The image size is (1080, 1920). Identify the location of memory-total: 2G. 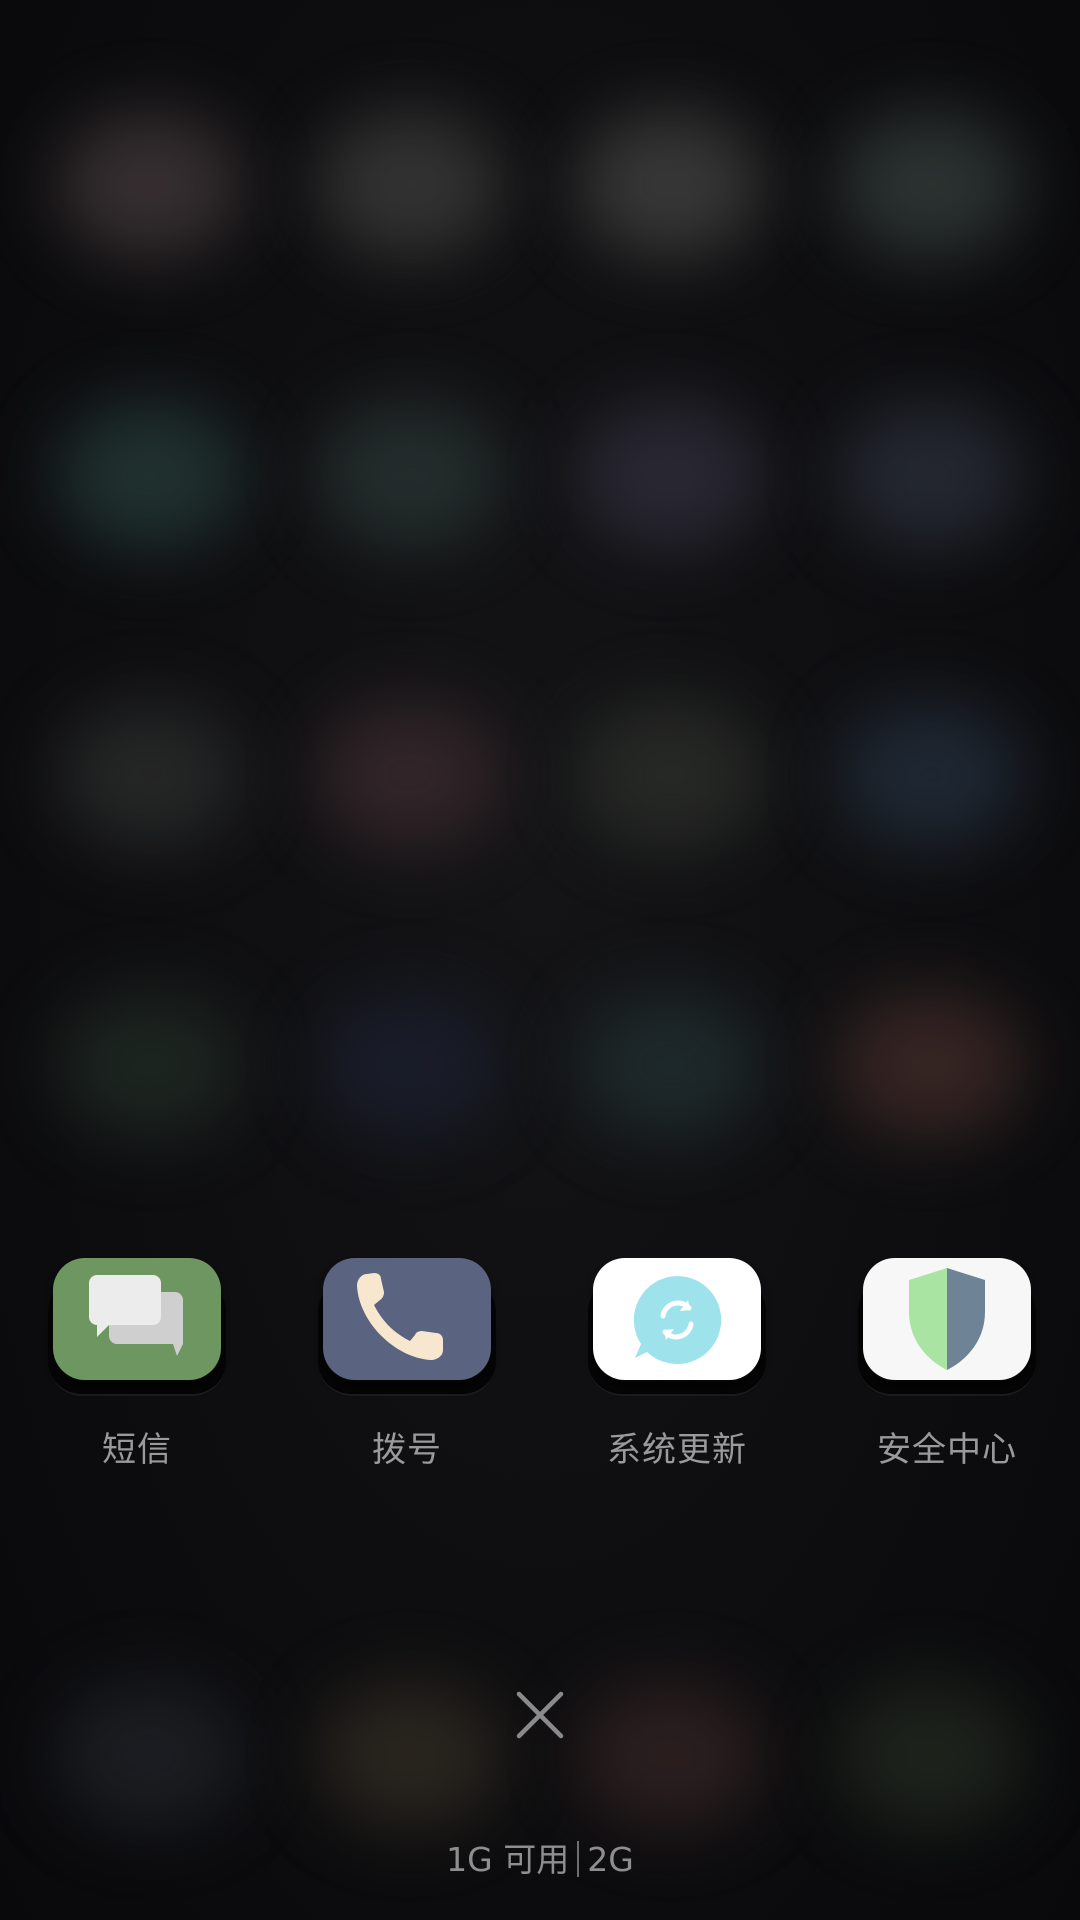
(610, 1859).